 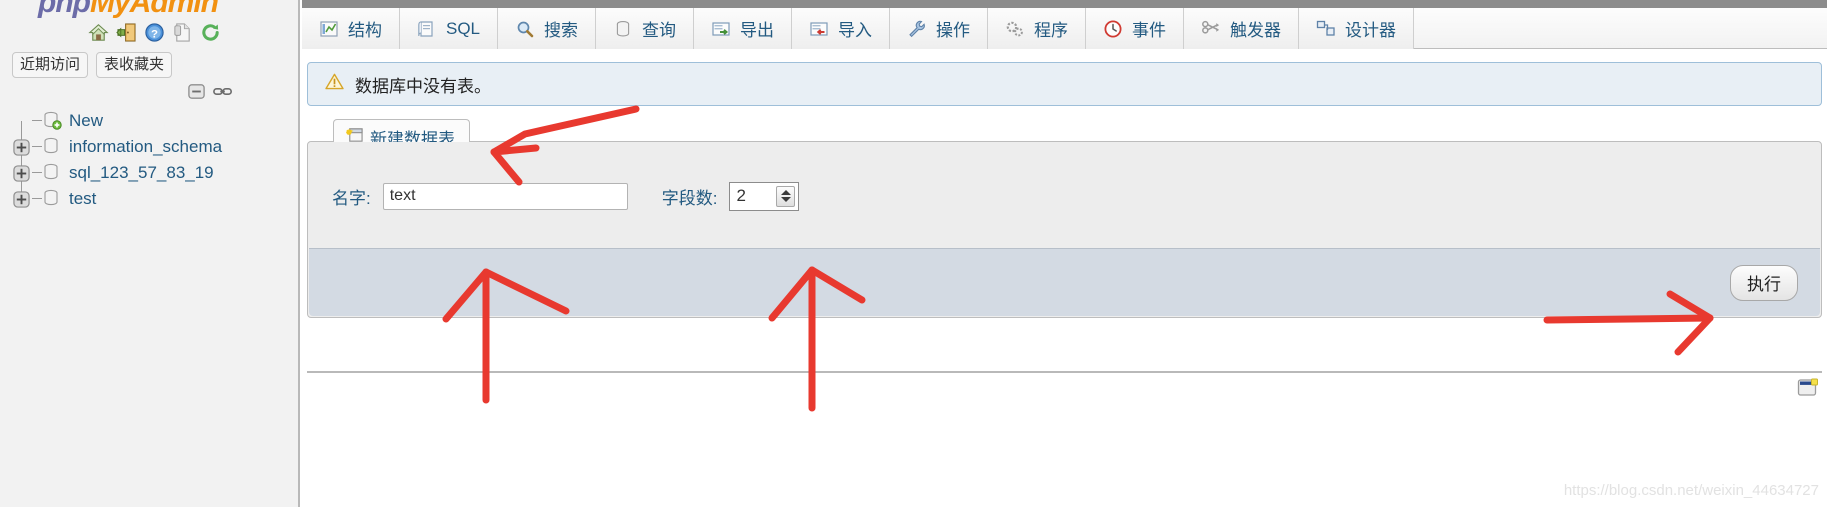 I want to click on query-icon, so click(x=623, y=29).